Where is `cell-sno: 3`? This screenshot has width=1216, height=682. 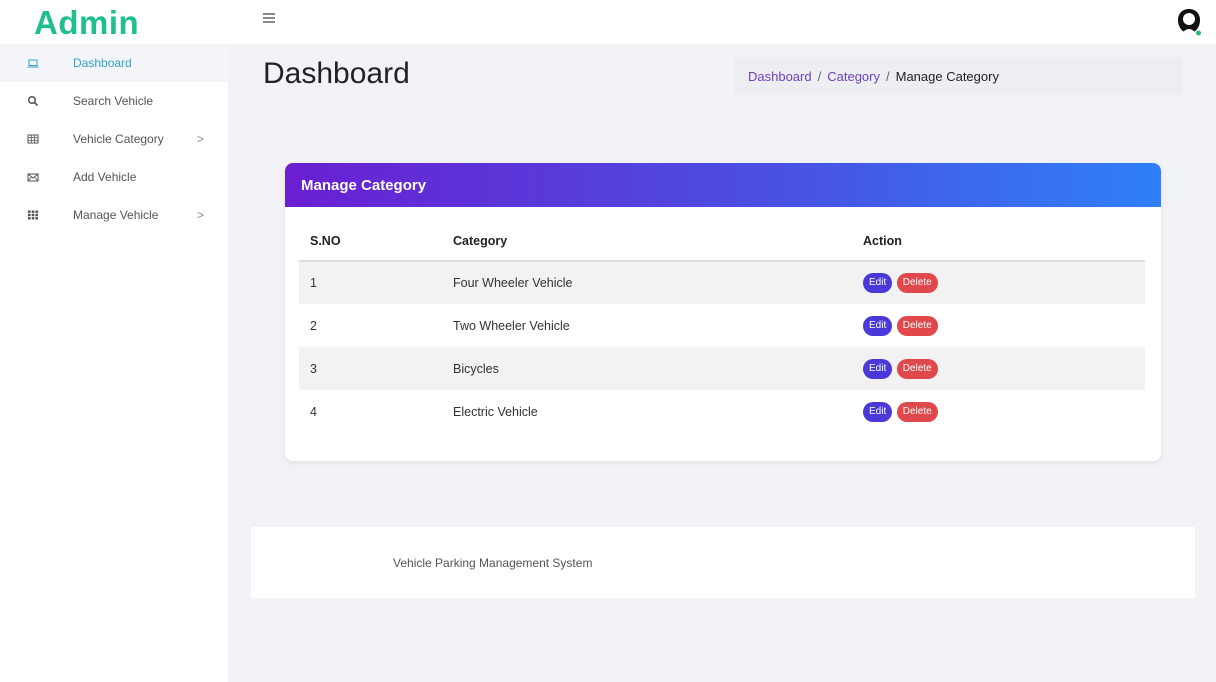
cell-sno: 3 is located at coordinates (376, 368).